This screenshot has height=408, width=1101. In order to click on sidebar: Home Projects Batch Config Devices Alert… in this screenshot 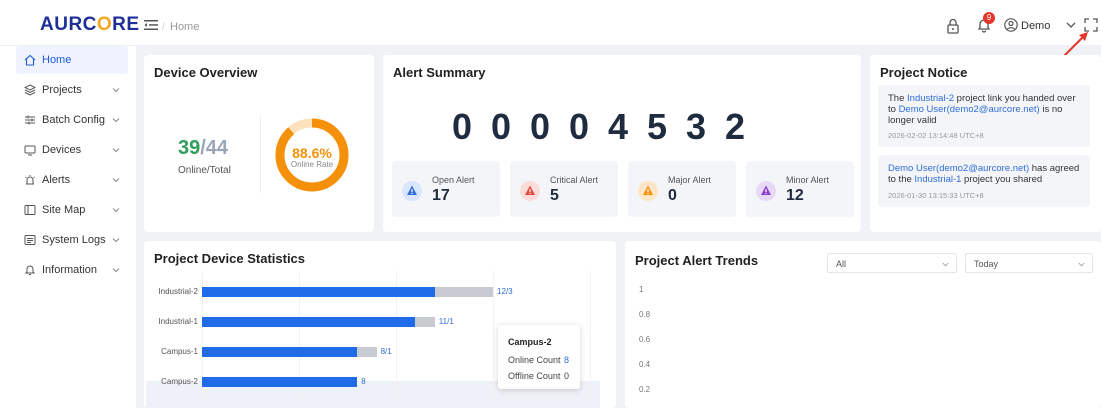, I will do `click(68, 227)`.